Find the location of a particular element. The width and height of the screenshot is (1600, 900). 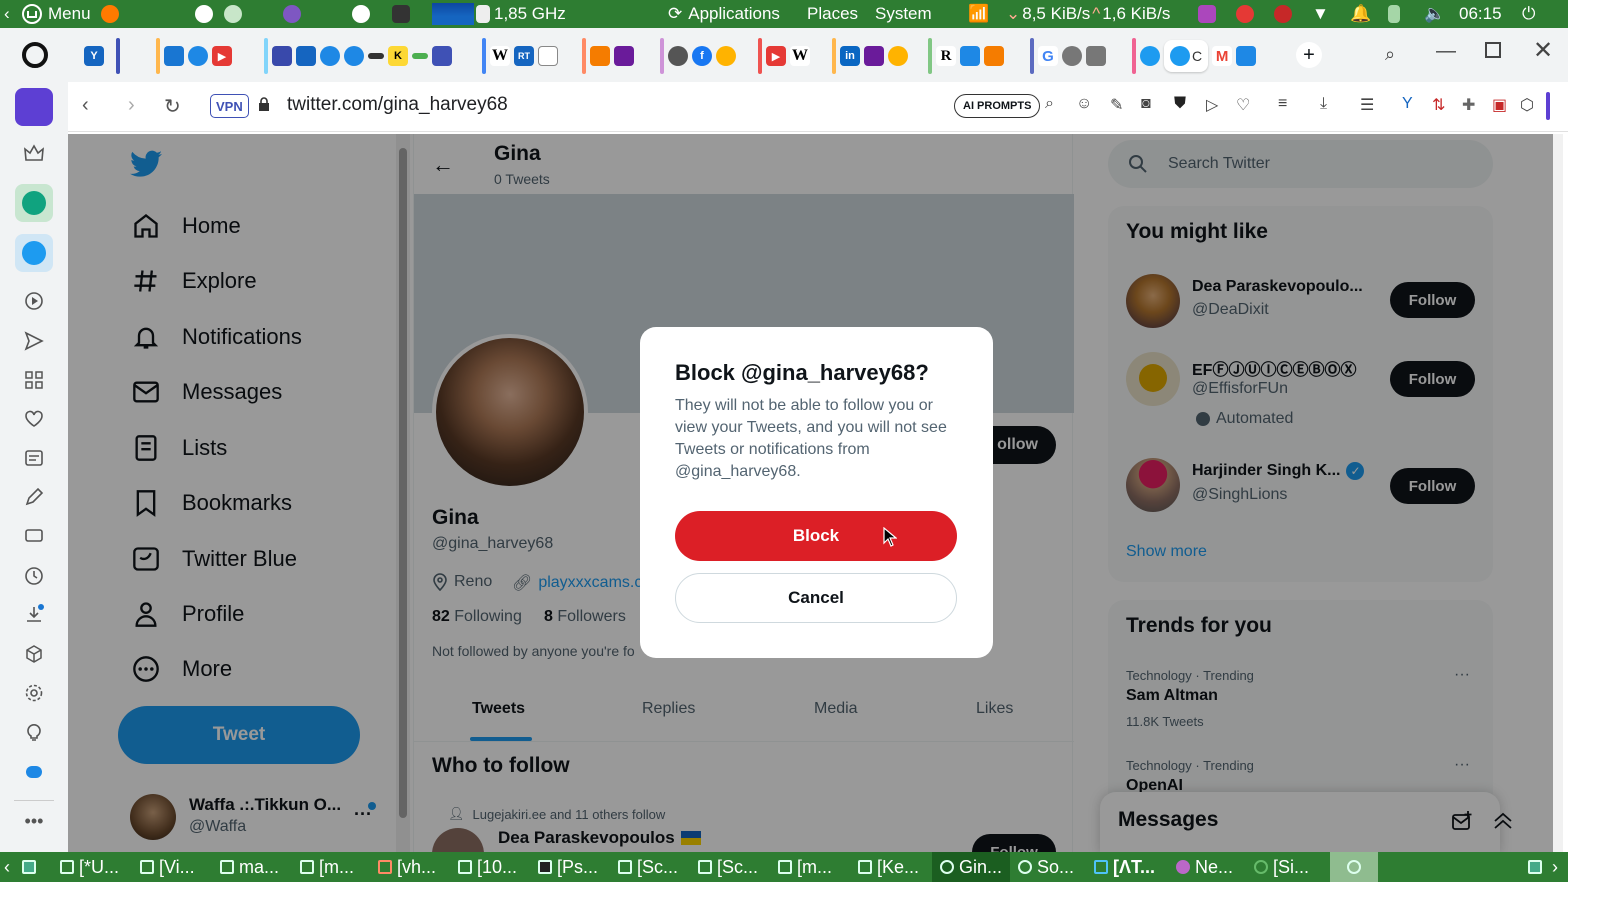

extension-arrows-icon: ⇅ is located at coordinates (1438, 105).